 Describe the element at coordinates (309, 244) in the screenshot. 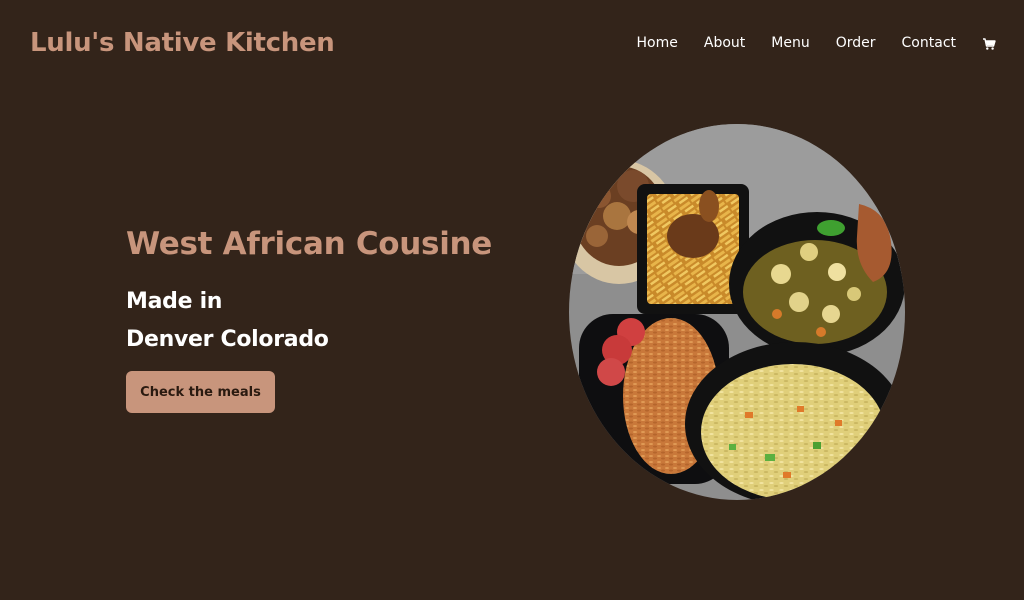

I see `hero-title: West African Cousine` at that location.